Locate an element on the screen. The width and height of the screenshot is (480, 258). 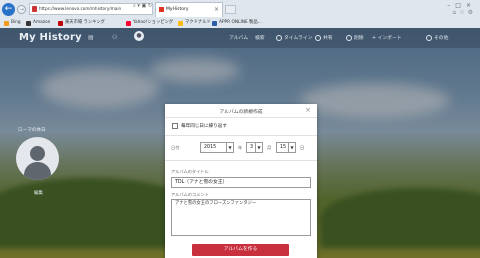
lock-icon: ▣ is located at coordinates (144, 6).